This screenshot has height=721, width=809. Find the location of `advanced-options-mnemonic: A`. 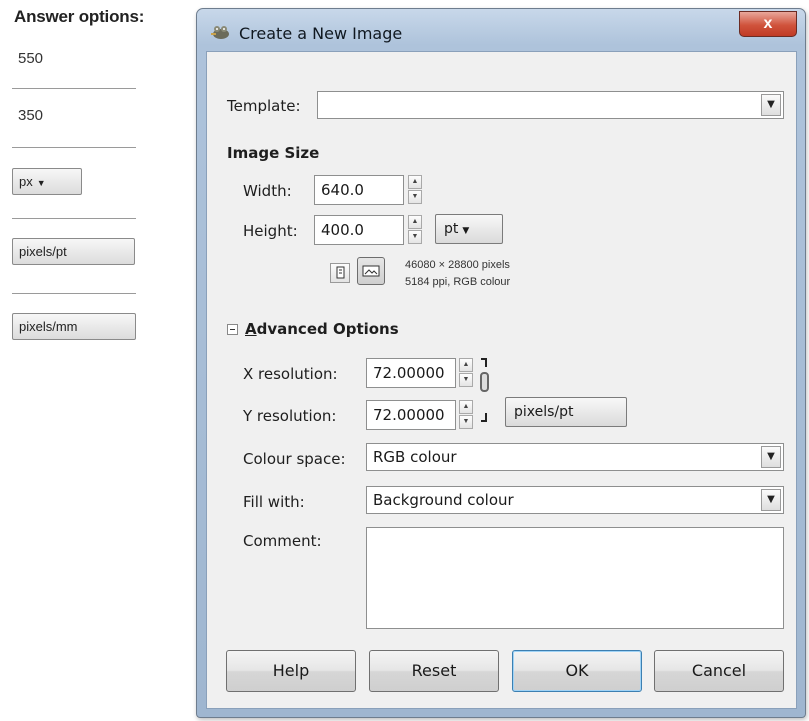

advanced-options-mnemonic: A is located at coordinates (251, 329).